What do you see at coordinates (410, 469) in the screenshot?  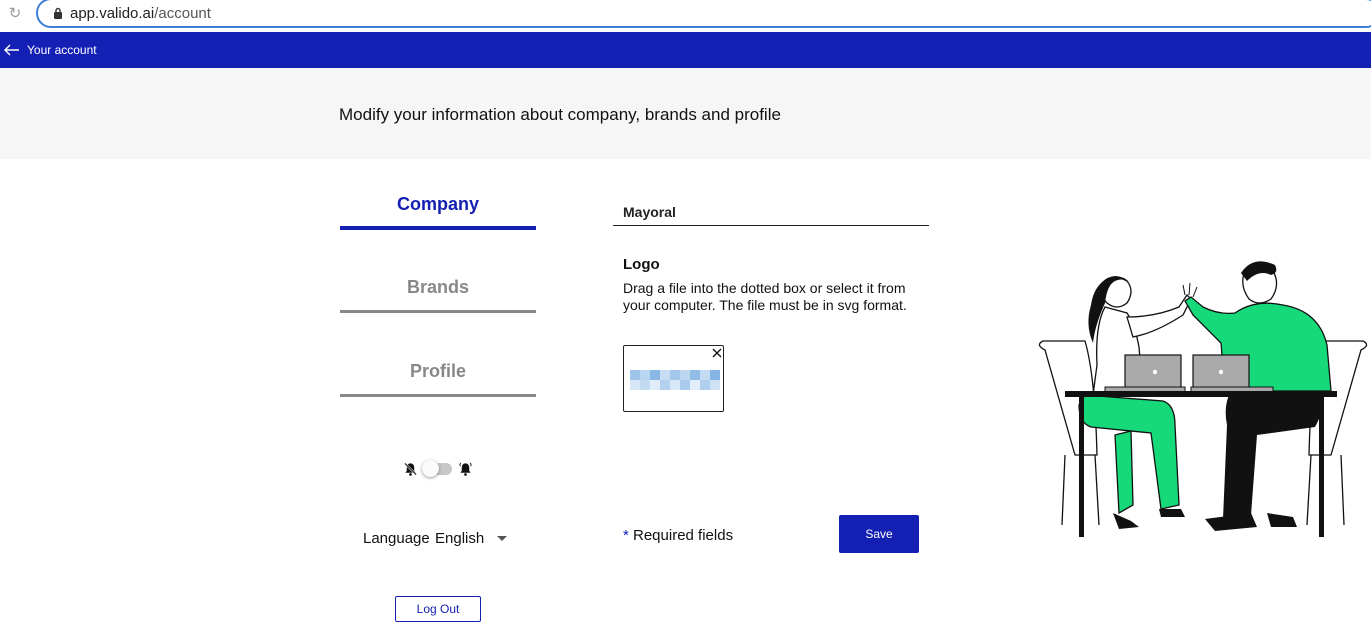 I see `bell-off-icon` at bounding box center [410, 469].